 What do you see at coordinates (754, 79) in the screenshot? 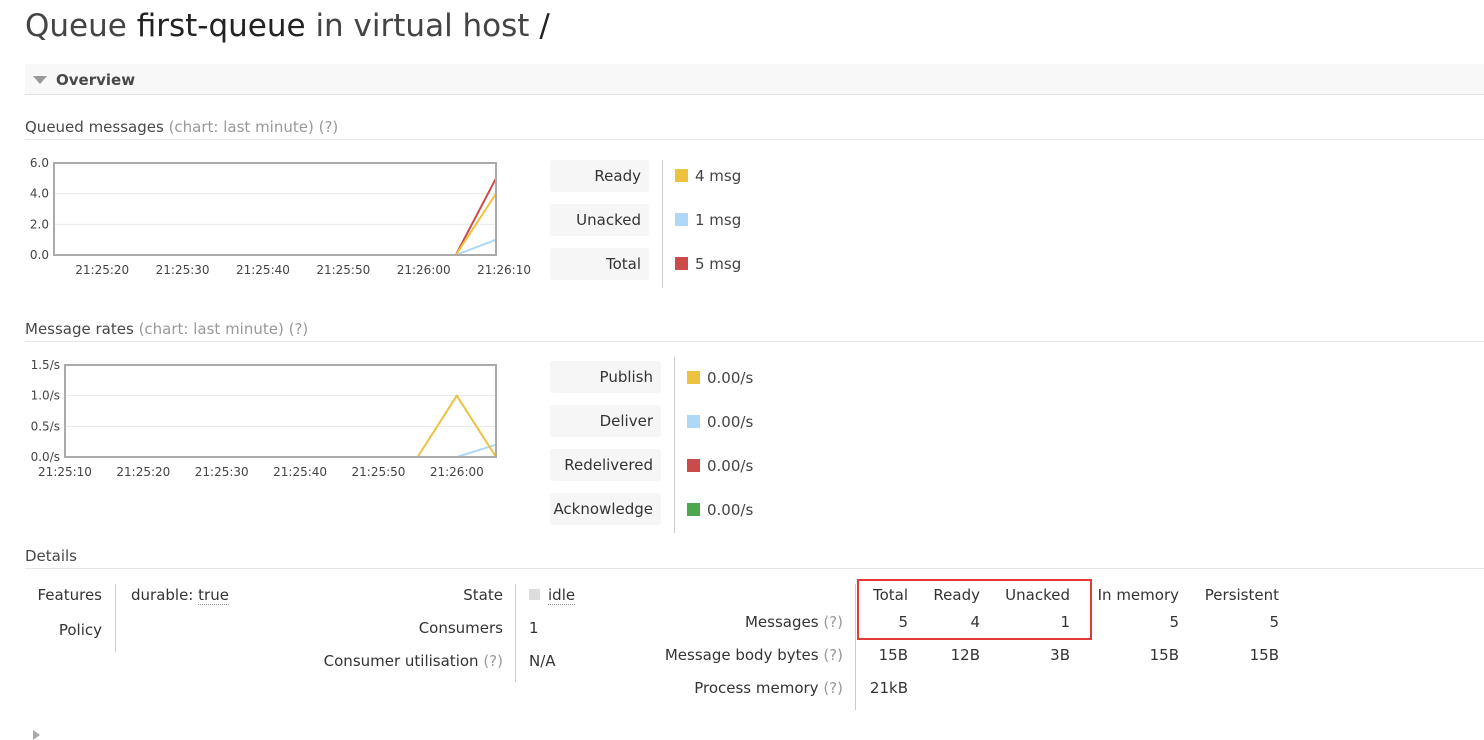
I see `overview-section-toggle: Overview` at bounding box center [754, 79].